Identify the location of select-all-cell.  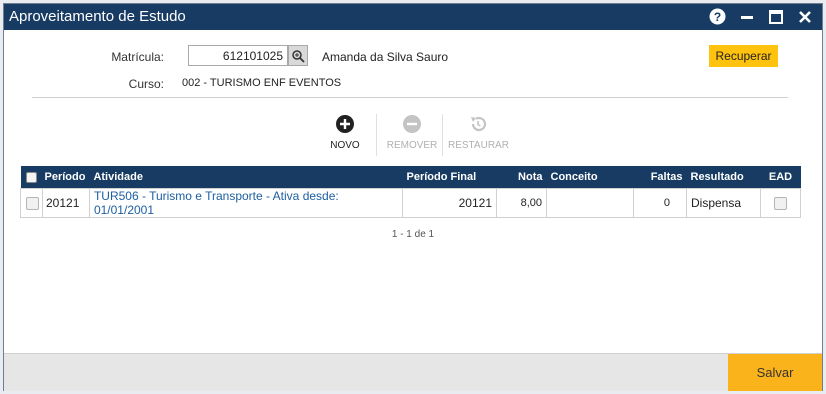
(31, 177).